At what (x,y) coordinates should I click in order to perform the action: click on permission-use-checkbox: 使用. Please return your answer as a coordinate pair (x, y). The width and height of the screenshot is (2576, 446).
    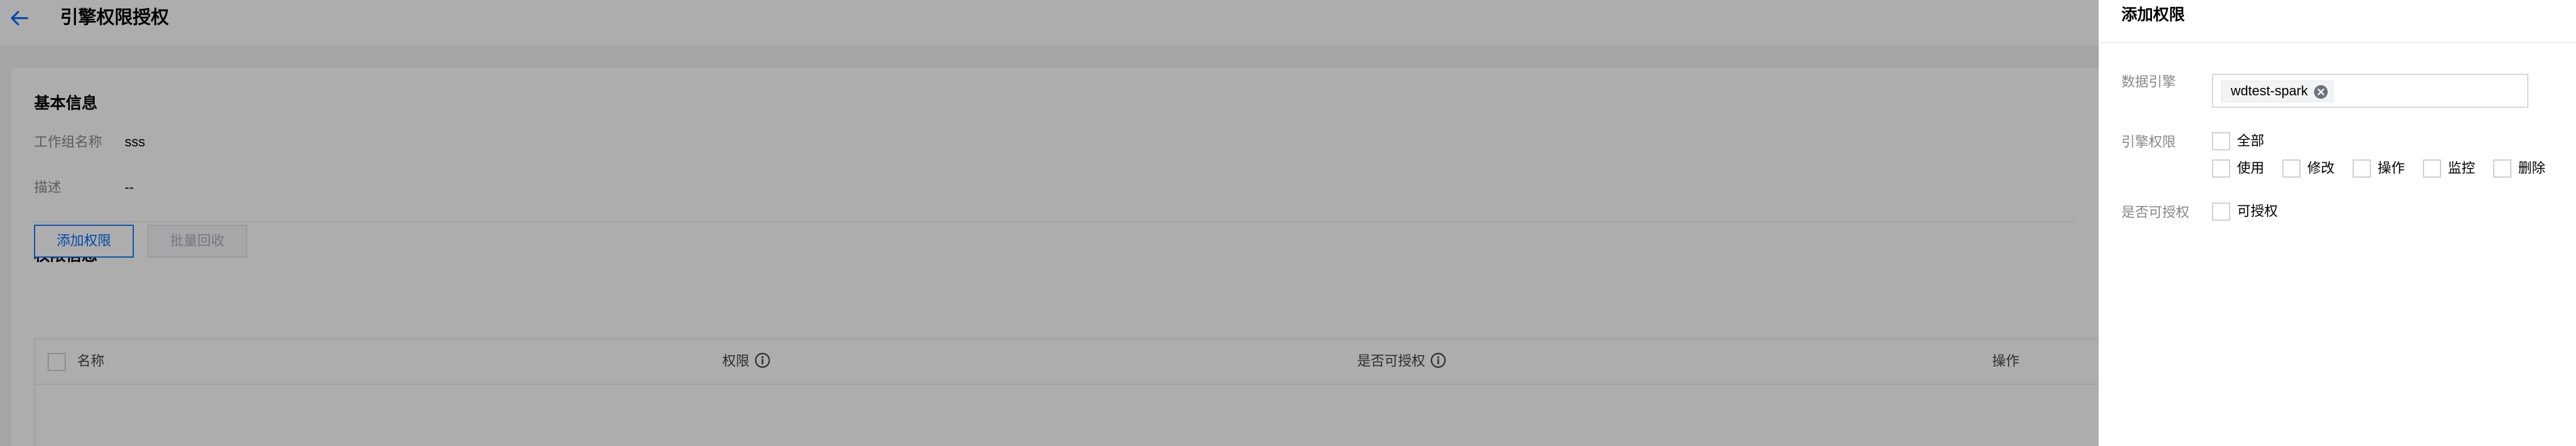
    Looking at the image, I should click on (2238, 168).